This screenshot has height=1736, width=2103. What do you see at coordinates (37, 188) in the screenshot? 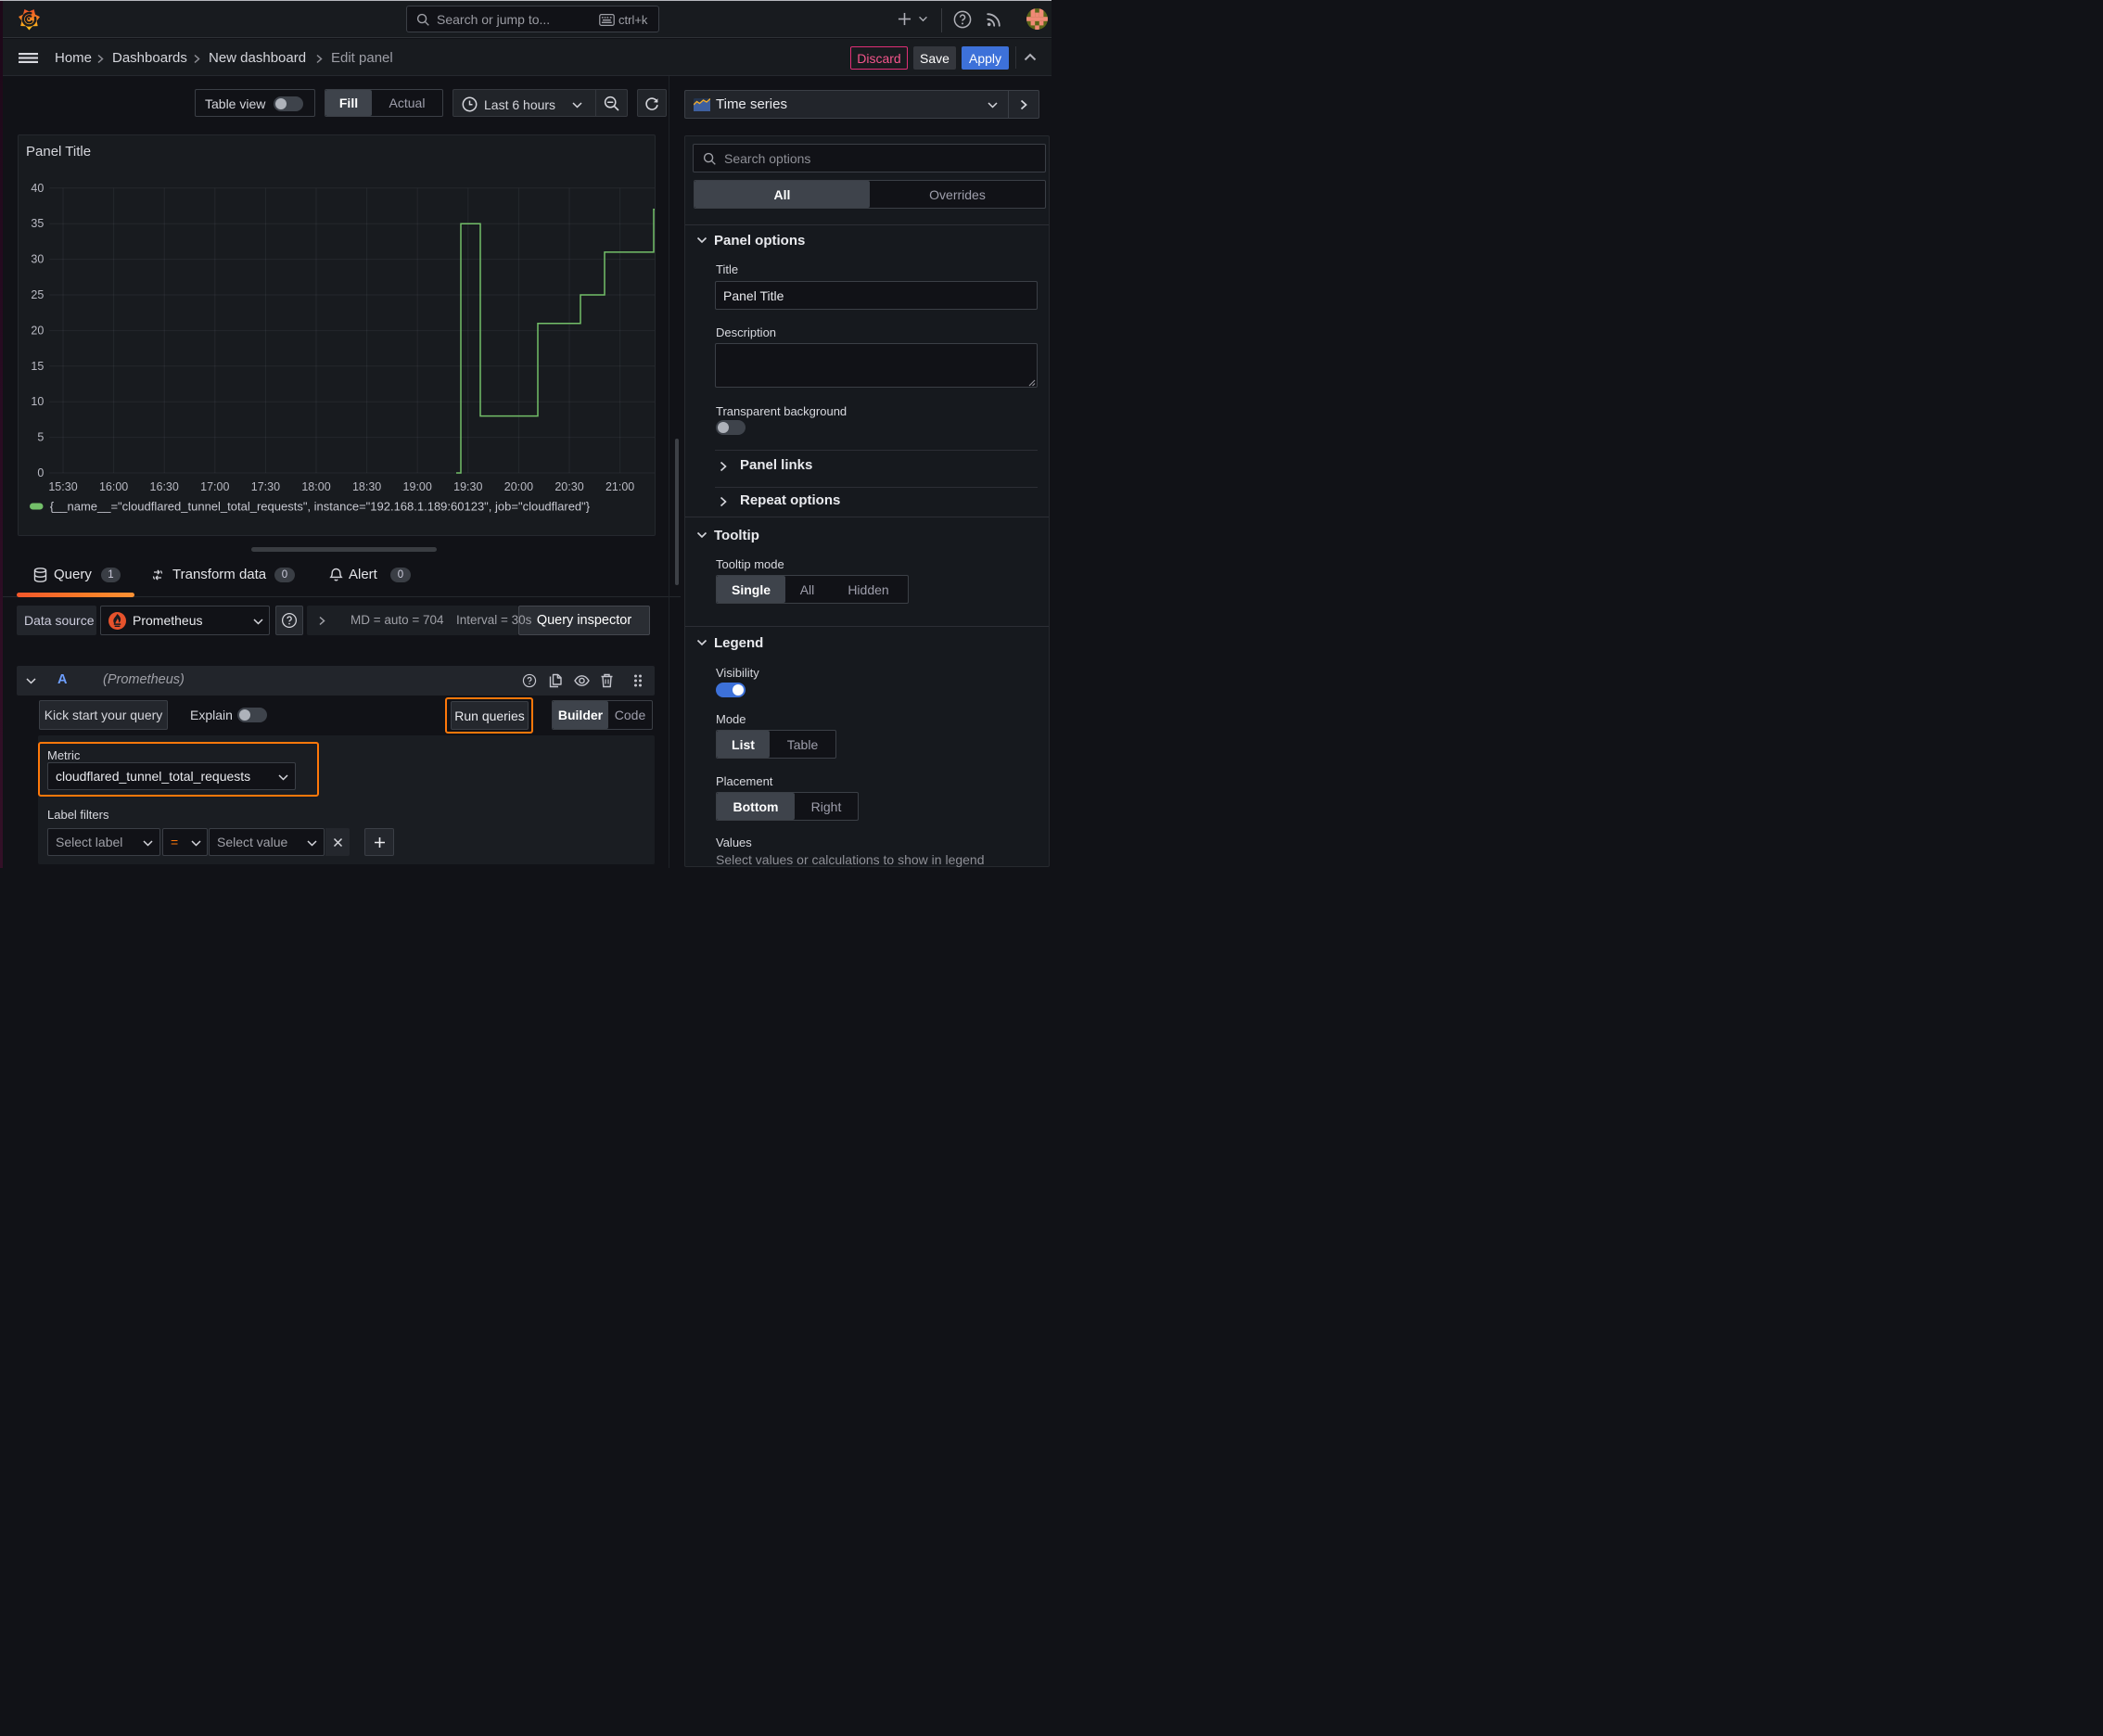
I see `svg-text: 40` at bounding box center [37, 188].